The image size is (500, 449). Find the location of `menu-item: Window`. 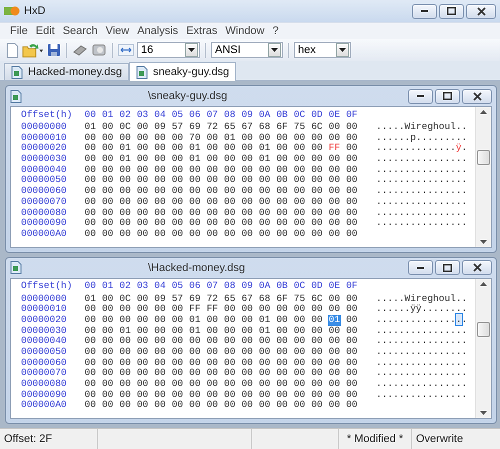

menu-item: Window is located at coordinates (244, 31).